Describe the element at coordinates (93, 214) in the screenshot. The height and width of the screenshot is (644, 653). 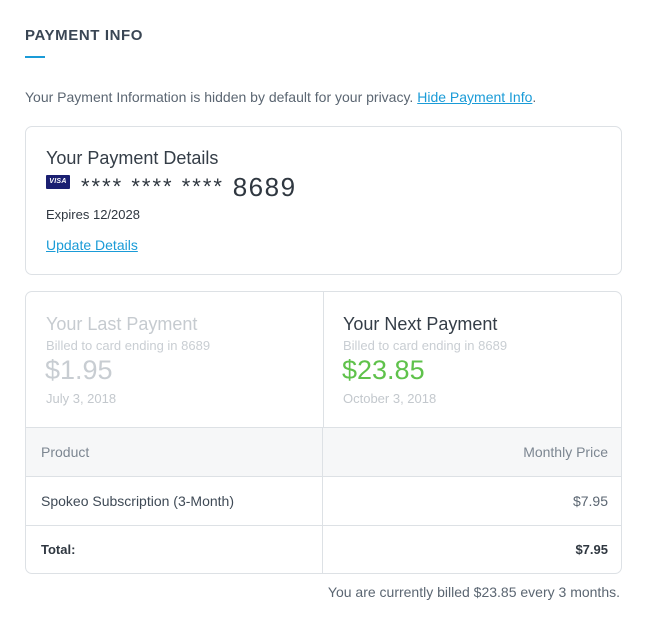
I see `card-expiry: Expires 12/2028` at that location.